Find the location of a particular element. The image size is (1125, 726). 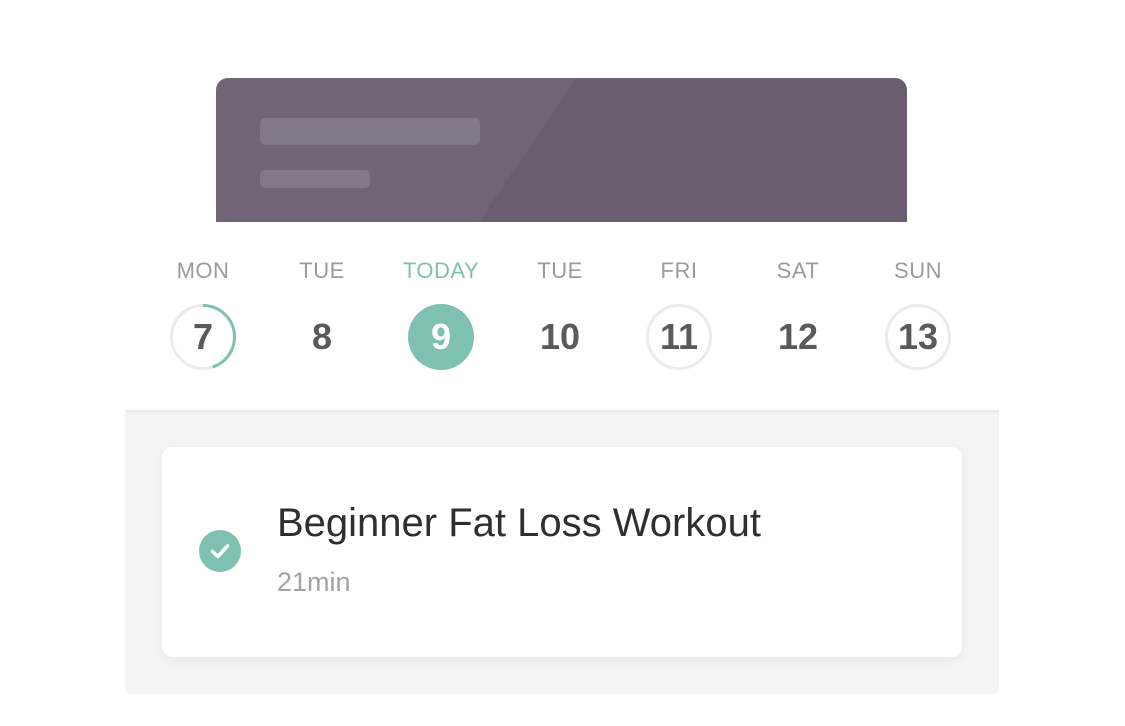

day-item-mon: MON 7 is located at coordinates (203, 316).